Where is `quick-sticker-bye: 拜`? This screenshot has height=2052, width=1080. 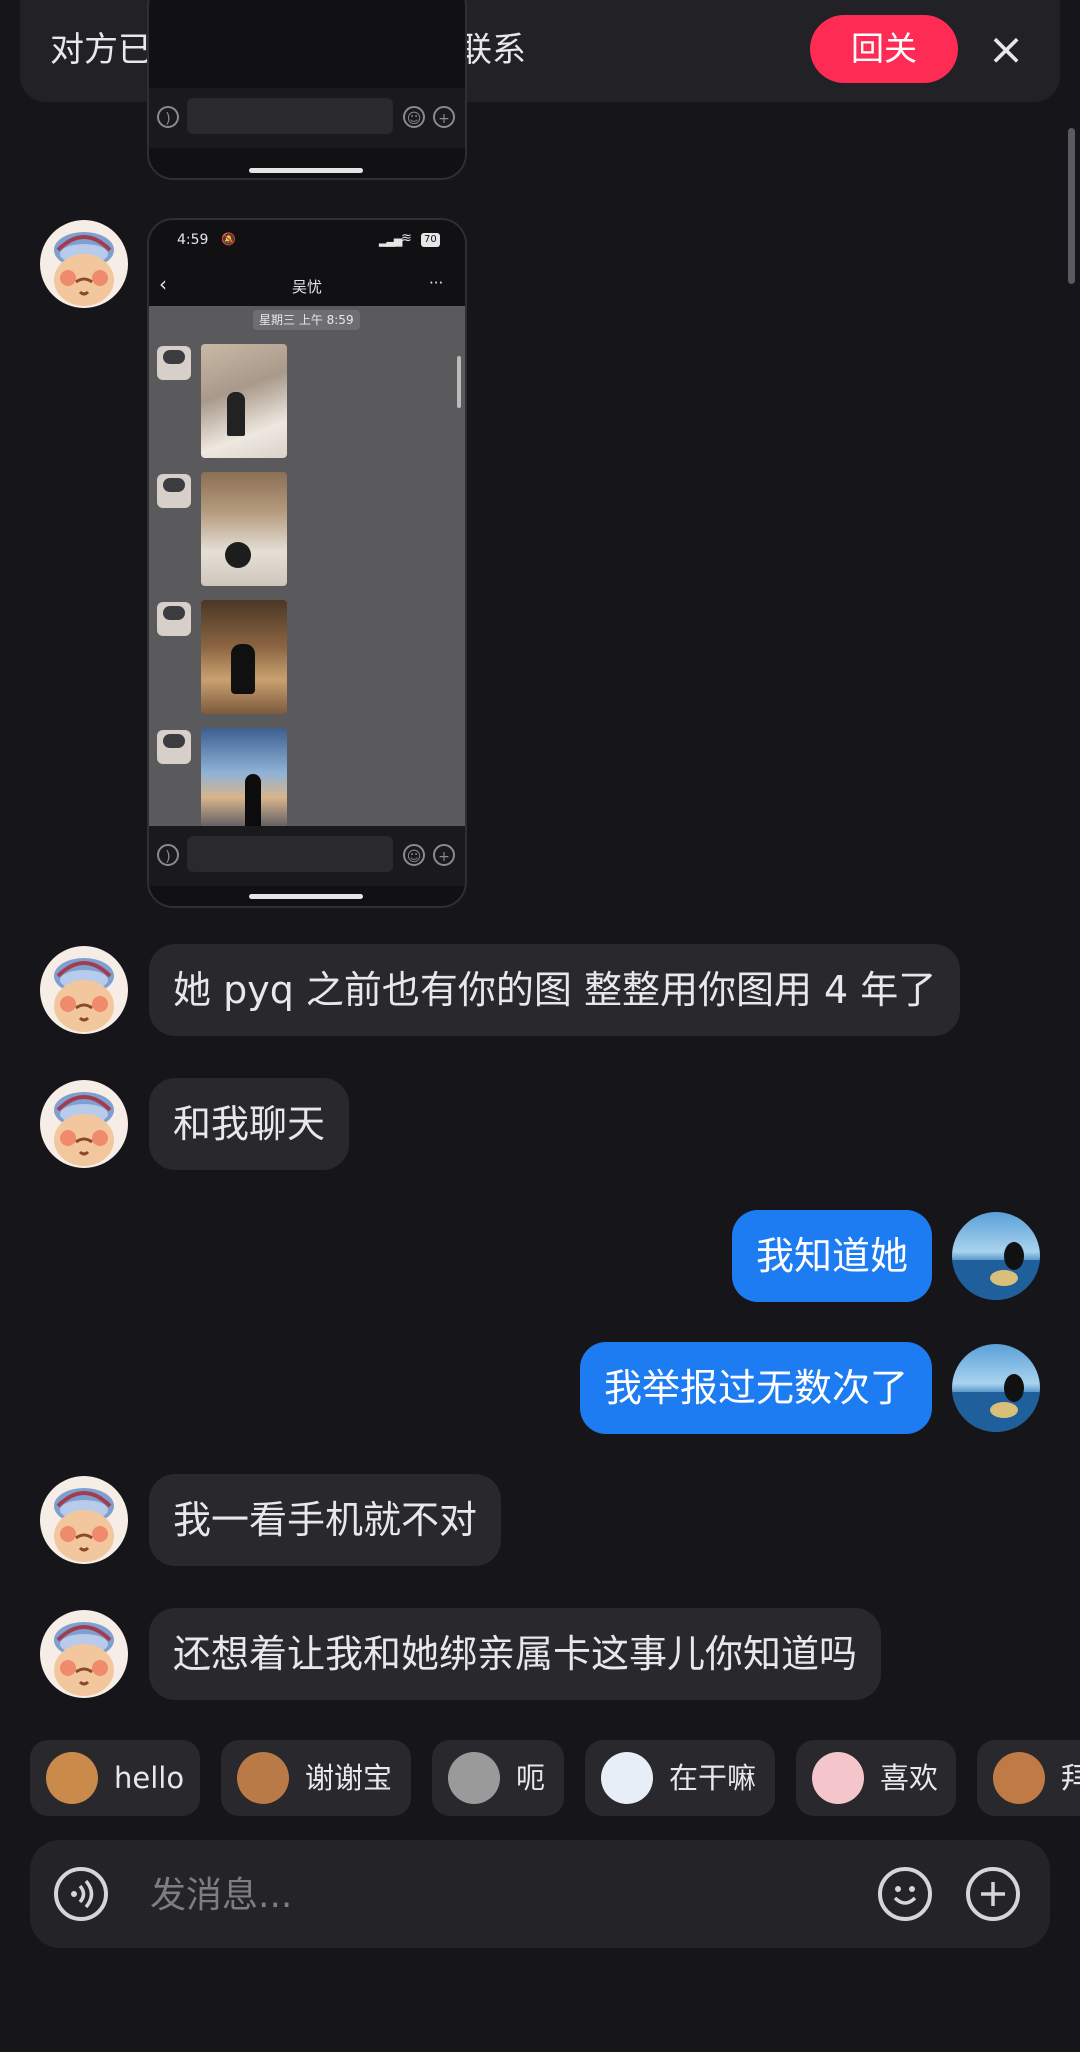 quick-sticker-bye: 拜 is located at coordinates (1028, 1778).